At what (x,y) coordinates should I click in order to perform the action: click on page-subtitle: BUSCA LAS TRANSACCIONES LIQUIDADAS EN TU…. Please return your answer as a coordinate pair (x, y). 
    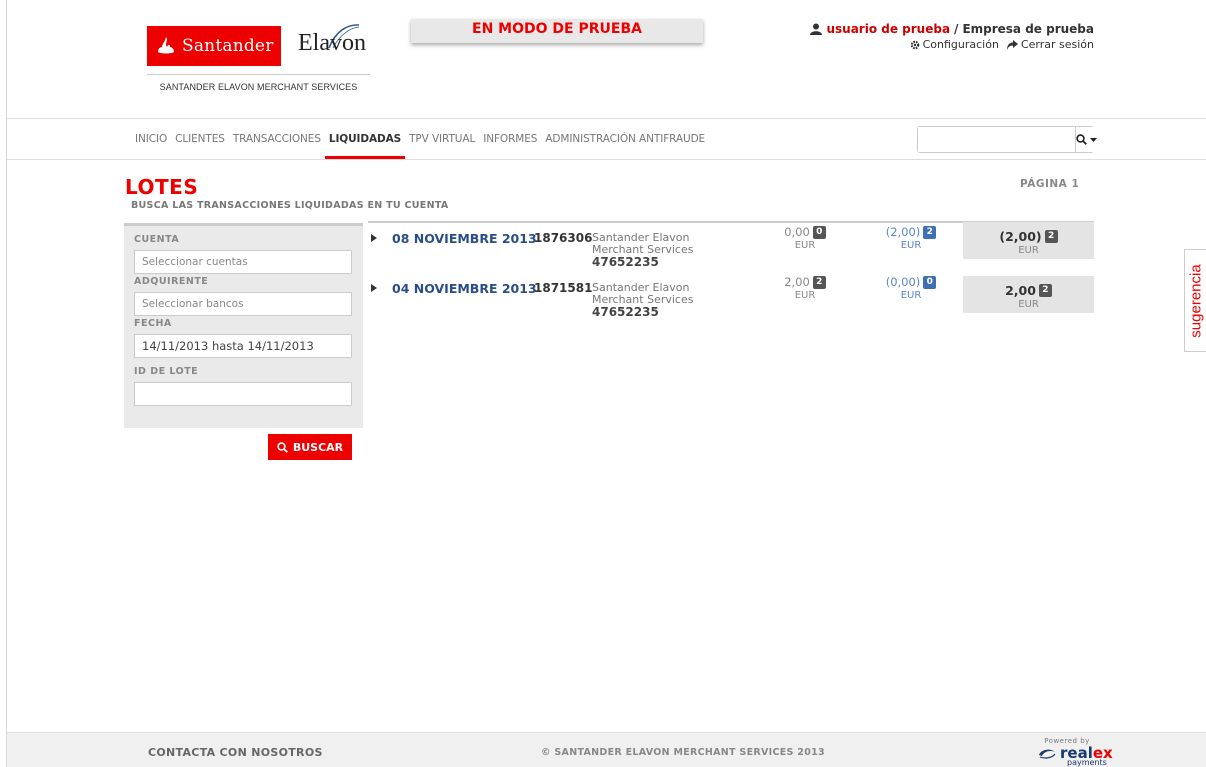
    Looking at the image, I should click on (290, 205).